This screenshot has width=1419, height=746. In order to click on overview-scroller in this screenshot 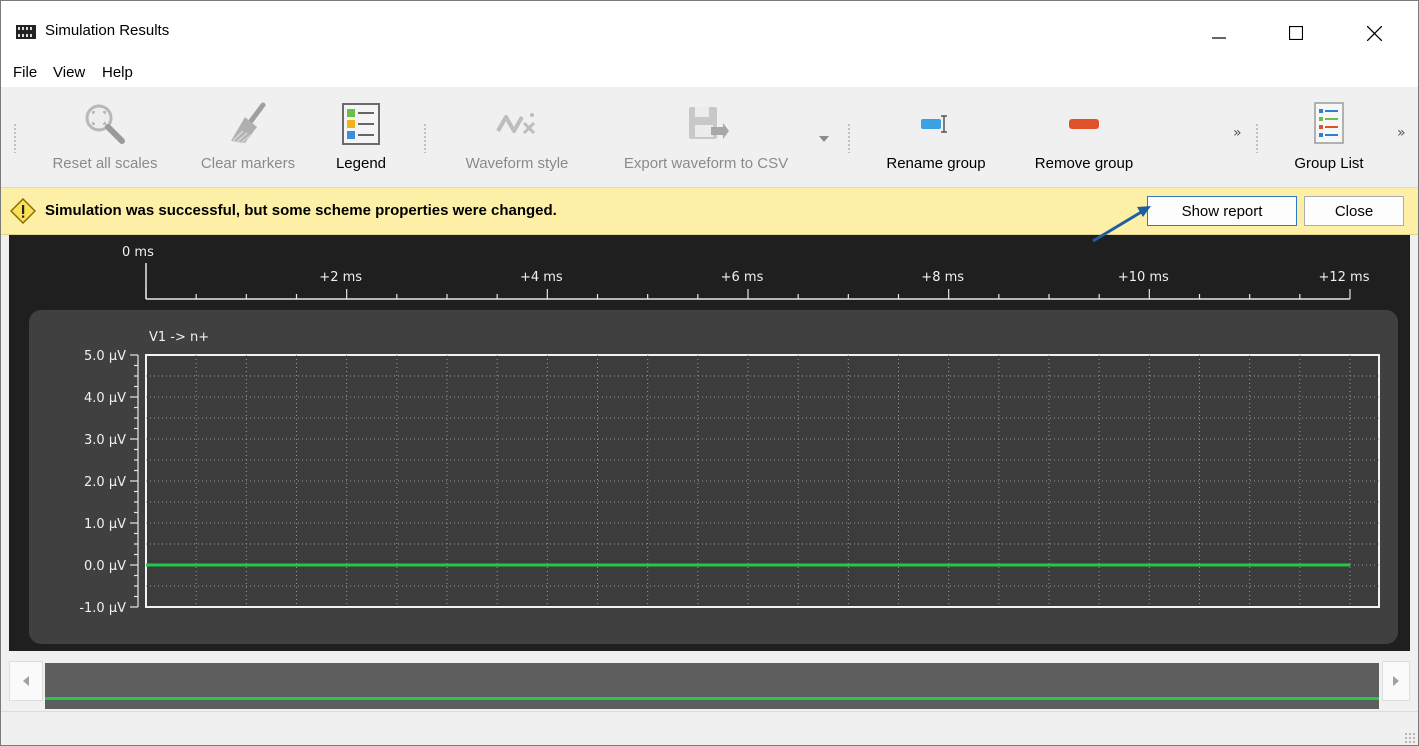, I will do `click(709, 681)`.